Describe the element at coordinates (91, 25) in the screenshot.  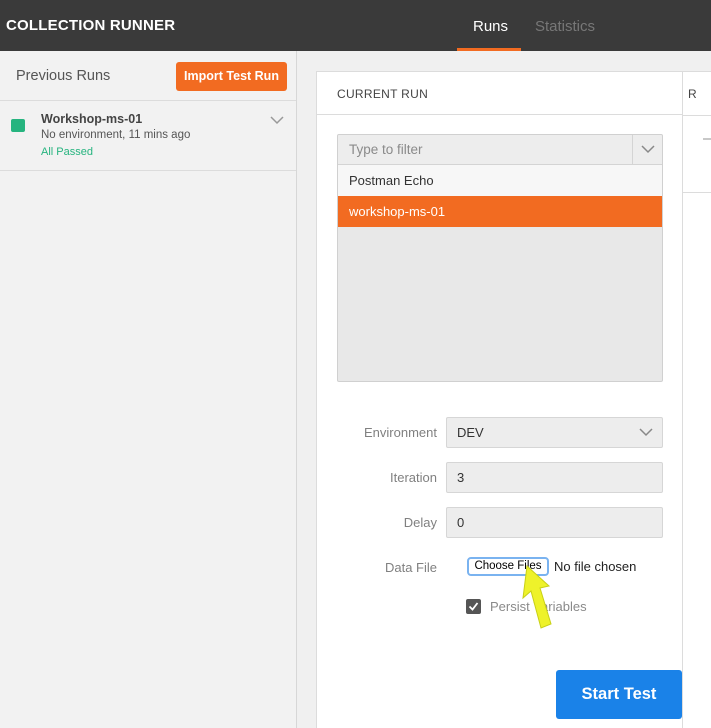
I see `app-title: COLLECTION RUNNER` at that location.